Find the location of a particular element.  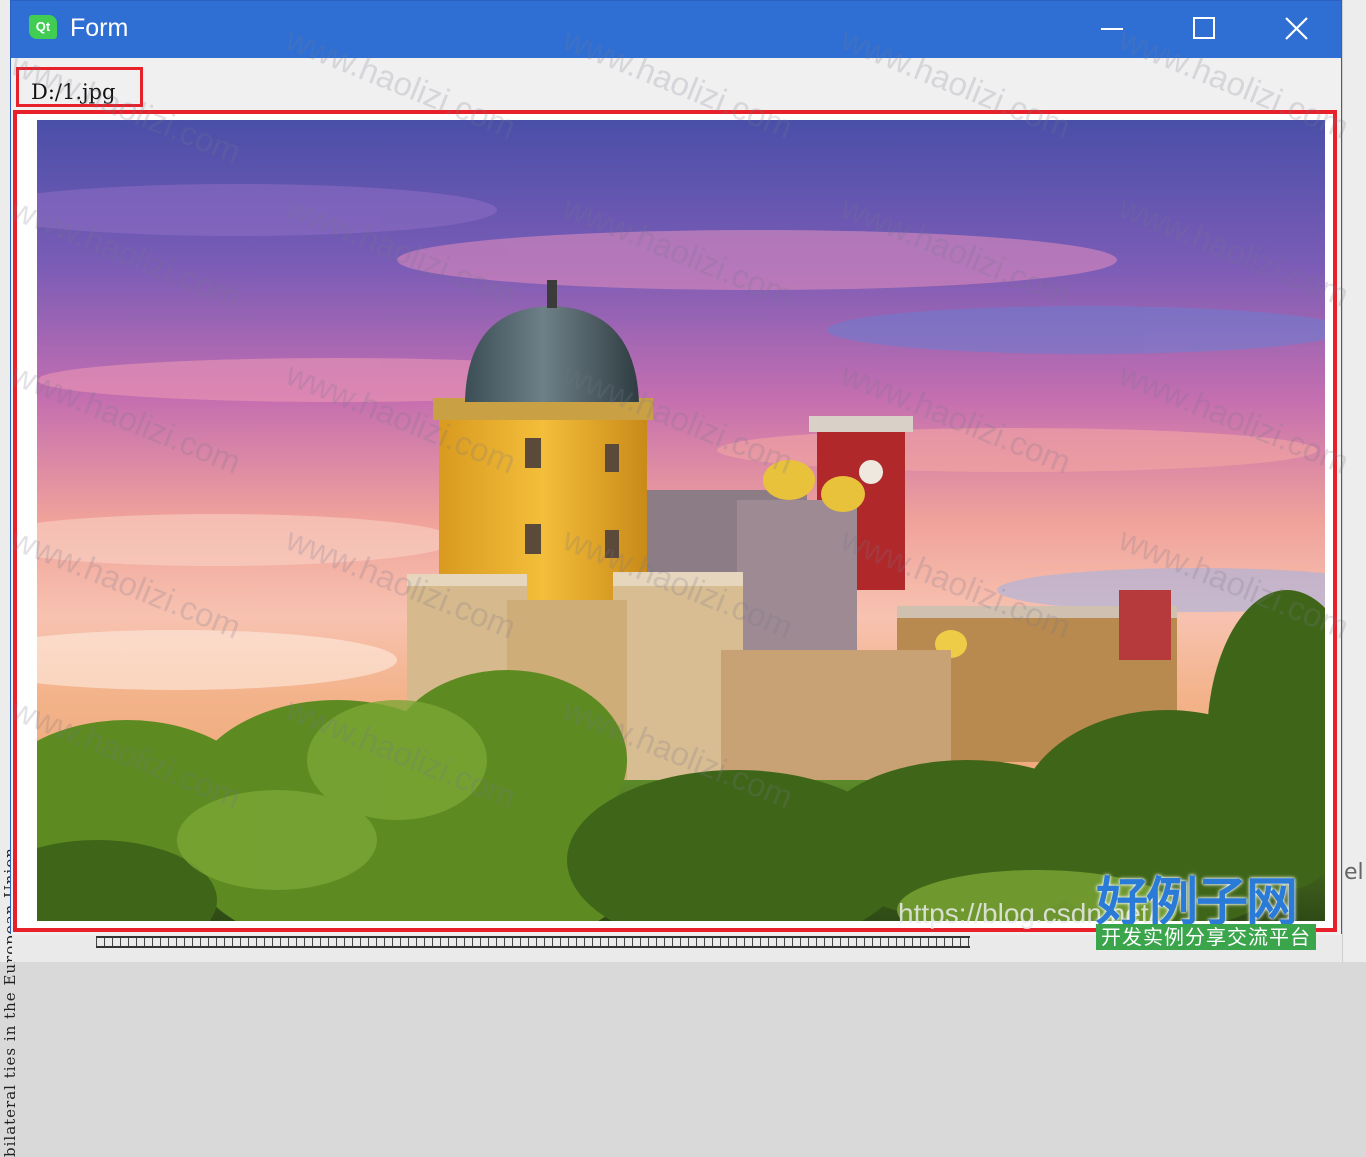

qt-logo-icon: Qt is located at coordinates (43, 27).